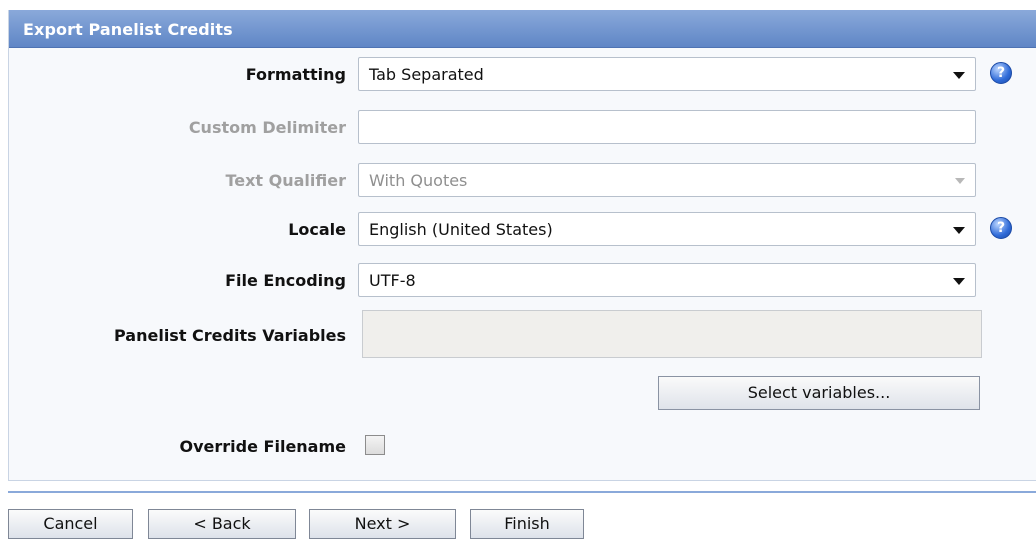 The image size is (1036, 539). Describe the element at coordinates (375, 445) in the screenshot. I see `override-filename-checkbox` at that location.